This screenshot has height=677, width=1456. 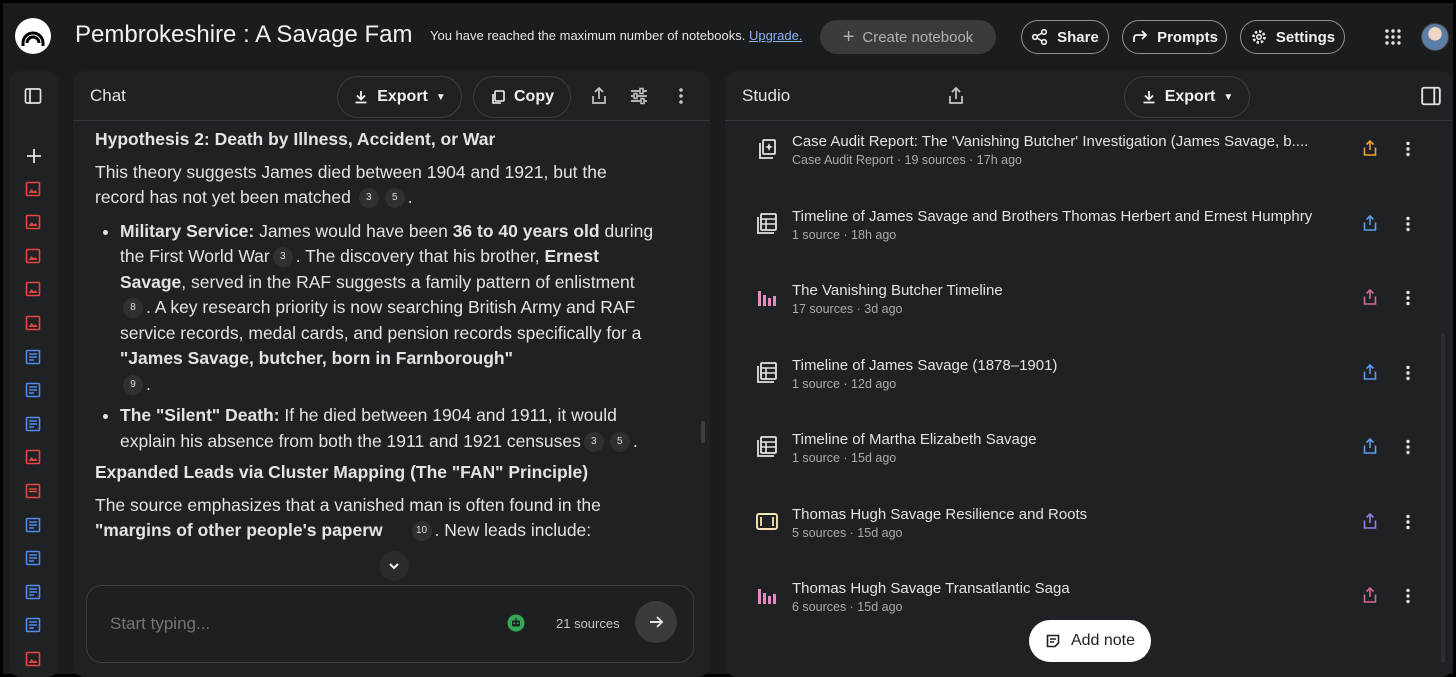 I want to click on citation-chip: 10, so click(x=421, y=531).